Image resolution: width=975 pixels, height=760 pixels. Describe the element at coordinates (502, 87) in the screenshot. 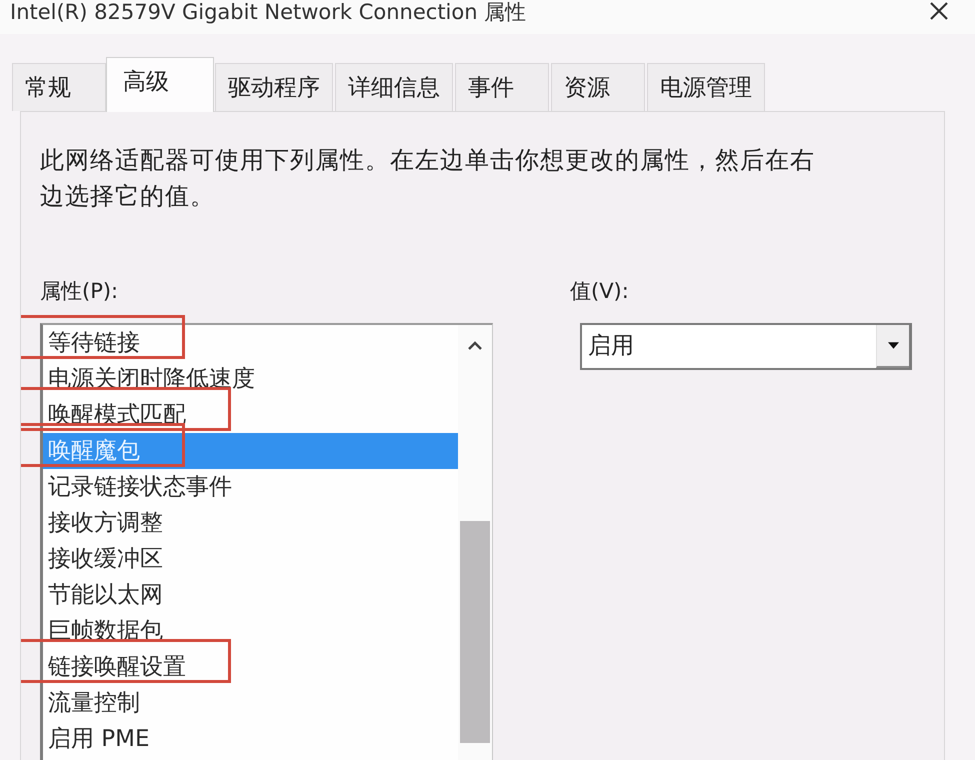

I see `tab: 事件` at that location.